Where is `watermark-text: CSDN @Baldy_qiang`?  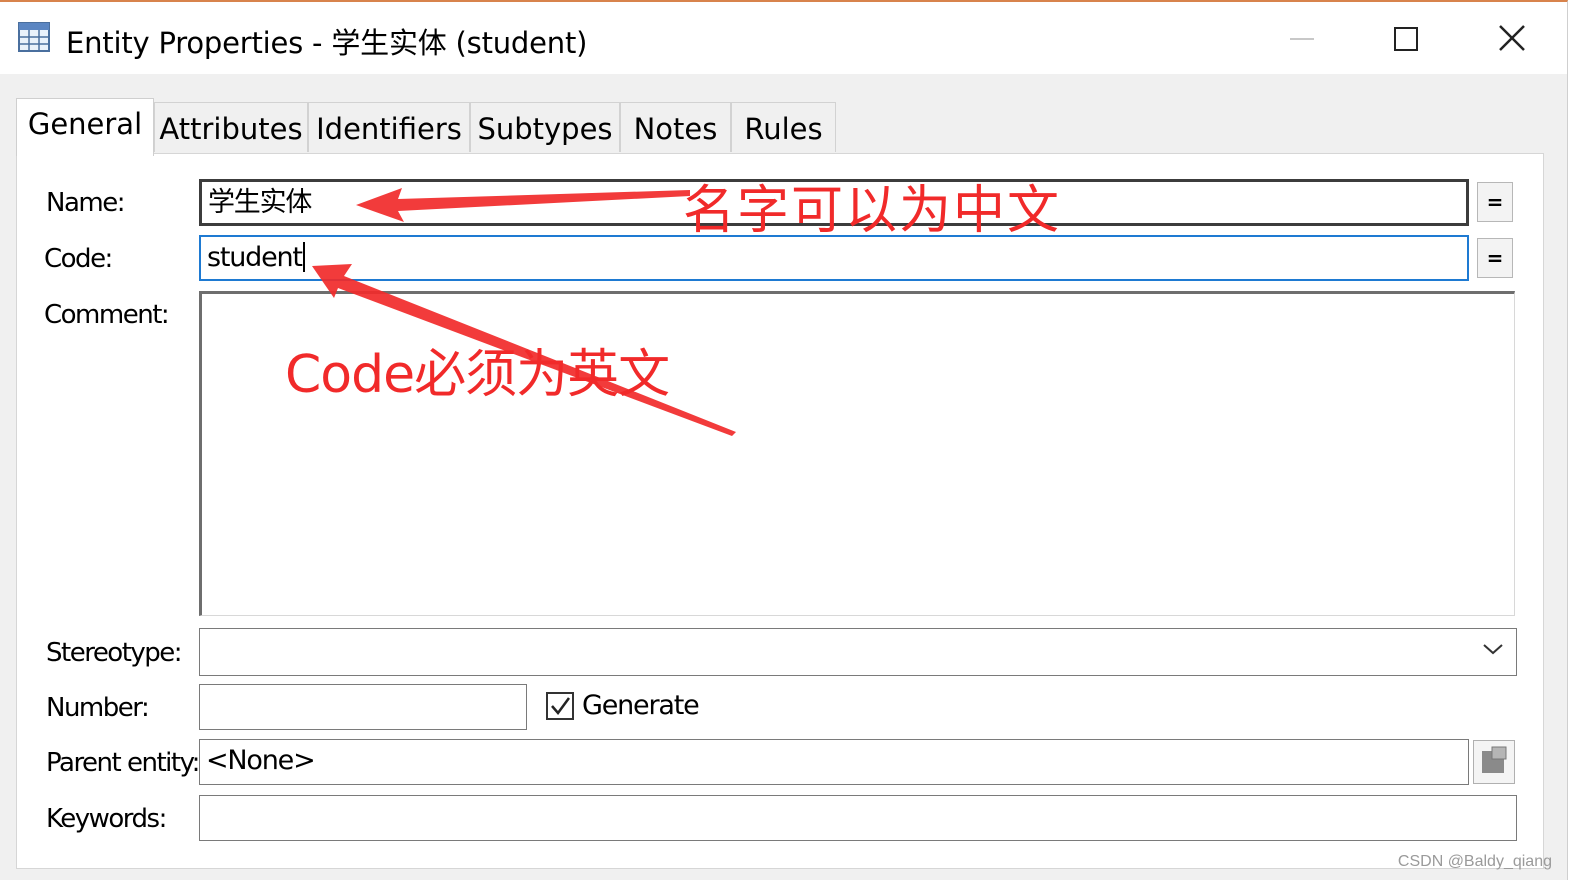
watermark-text: CSDN @Baldy_qiang is located at coordinates (1474, 861).